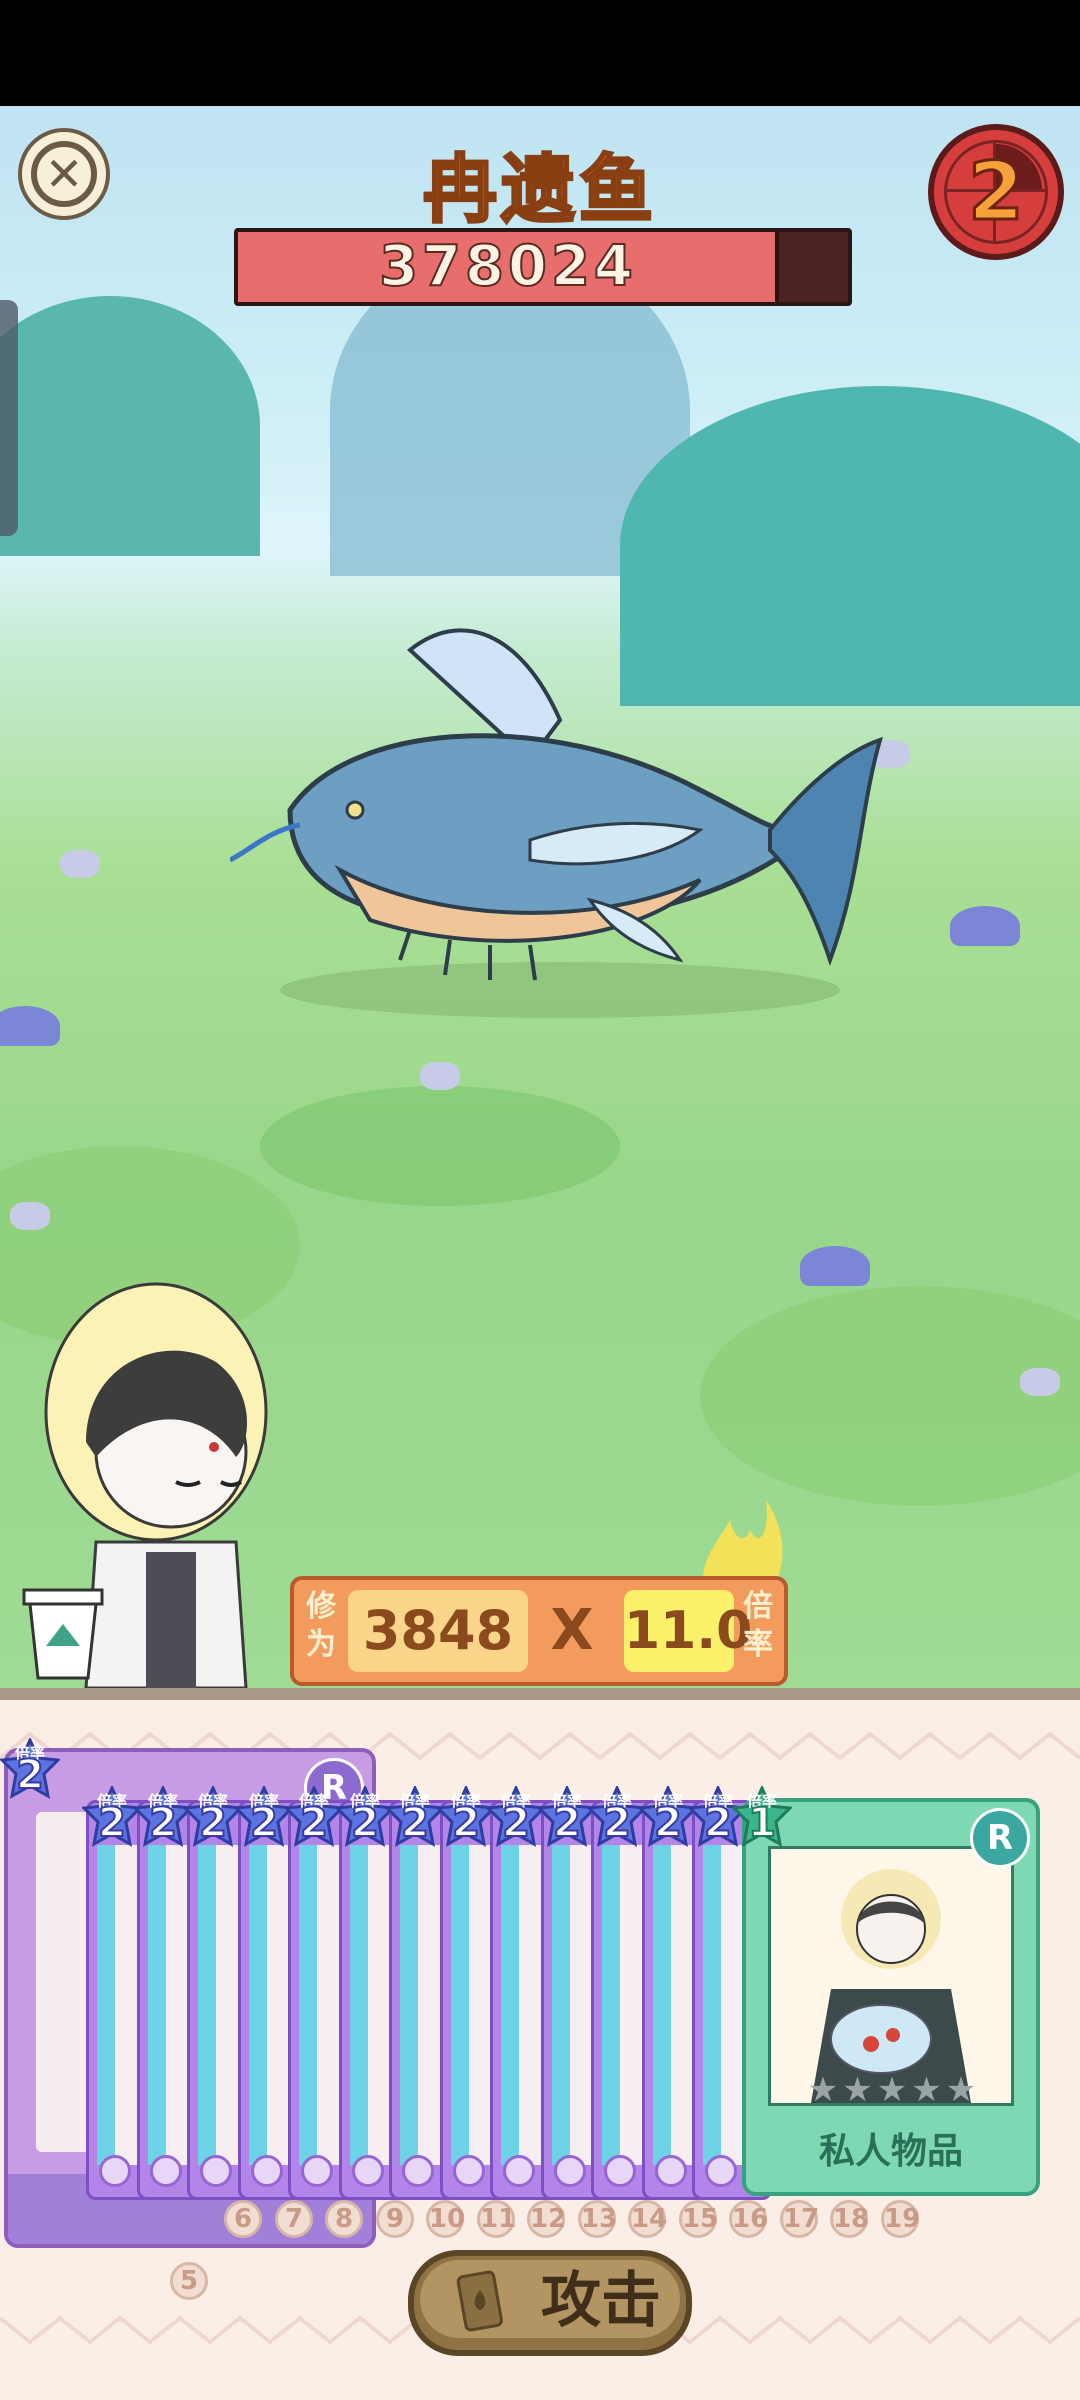  Describe the element at coordinates (395, 2219) in the screenshot. I see `card-number-badge: 9` at that location.